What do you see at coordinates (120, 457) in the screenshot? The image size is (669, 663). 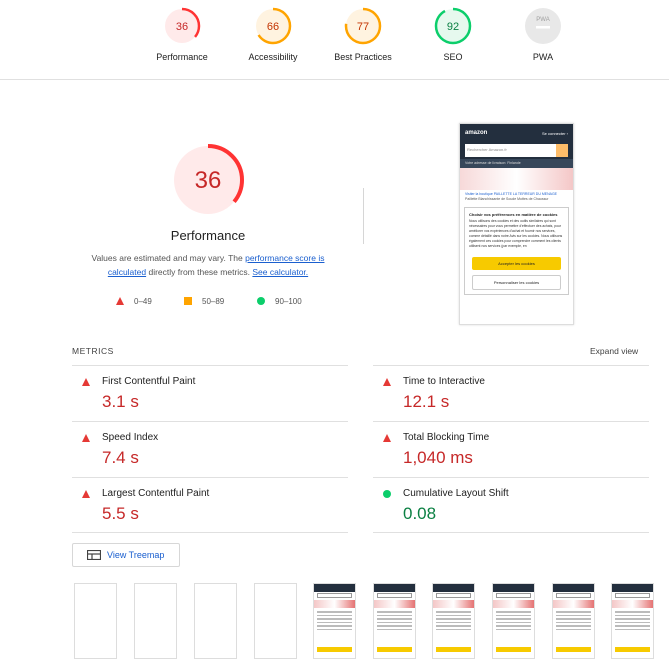 I see `metric-value: 7.4 s` at bounding box center [120, 457].